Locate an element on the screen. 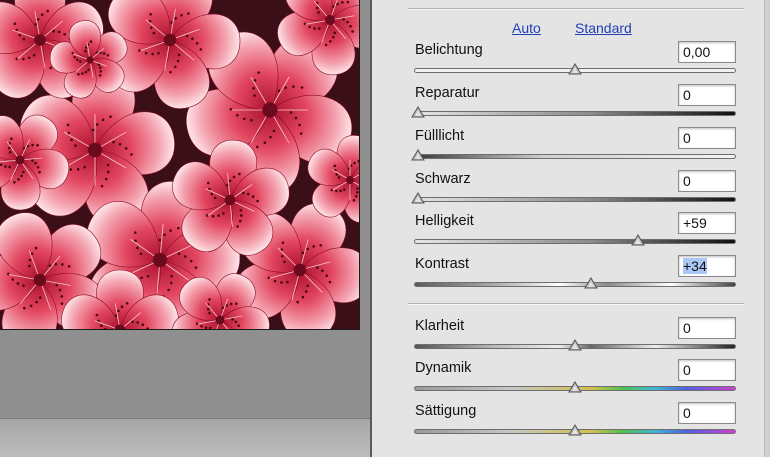 The width and height of the screenshot is (770, 457). fuelllicht-label: Fülllicht is located at coordinates (440, 136).